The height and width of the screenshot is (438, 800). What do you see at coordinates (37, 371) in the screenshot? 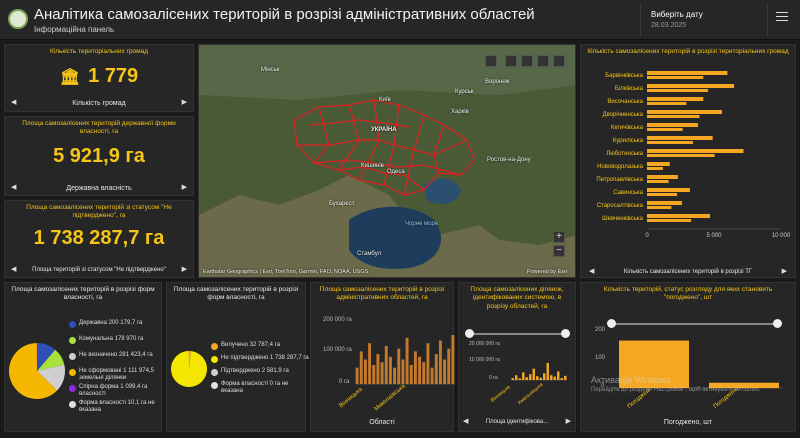
I see `ownership-pie-chart` at bounding box center [37, 371].